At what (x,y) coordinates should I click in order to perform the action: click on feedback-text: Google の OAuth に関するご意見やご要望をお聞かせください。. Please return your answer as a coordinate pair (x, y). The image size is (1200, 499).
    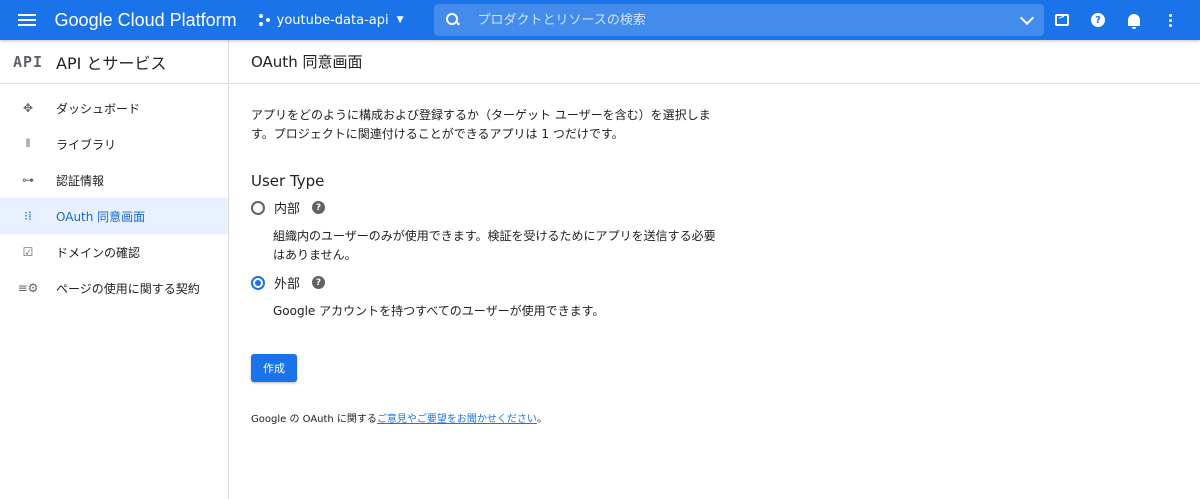
    Looking at the image, I should click on (485, 417).